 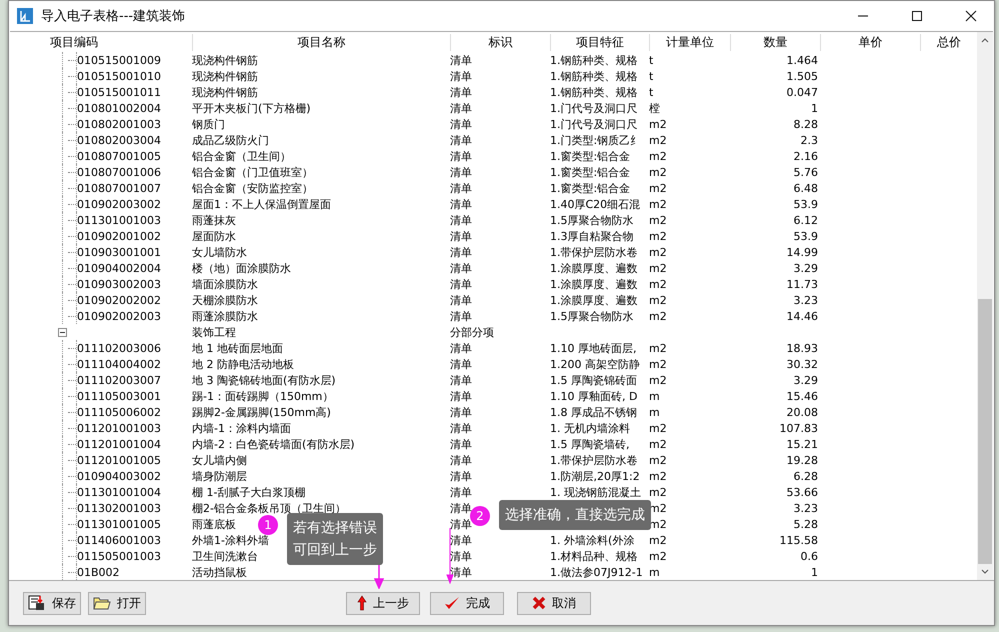 I want to click on open-button: 打开, so click(x=117, y=603).